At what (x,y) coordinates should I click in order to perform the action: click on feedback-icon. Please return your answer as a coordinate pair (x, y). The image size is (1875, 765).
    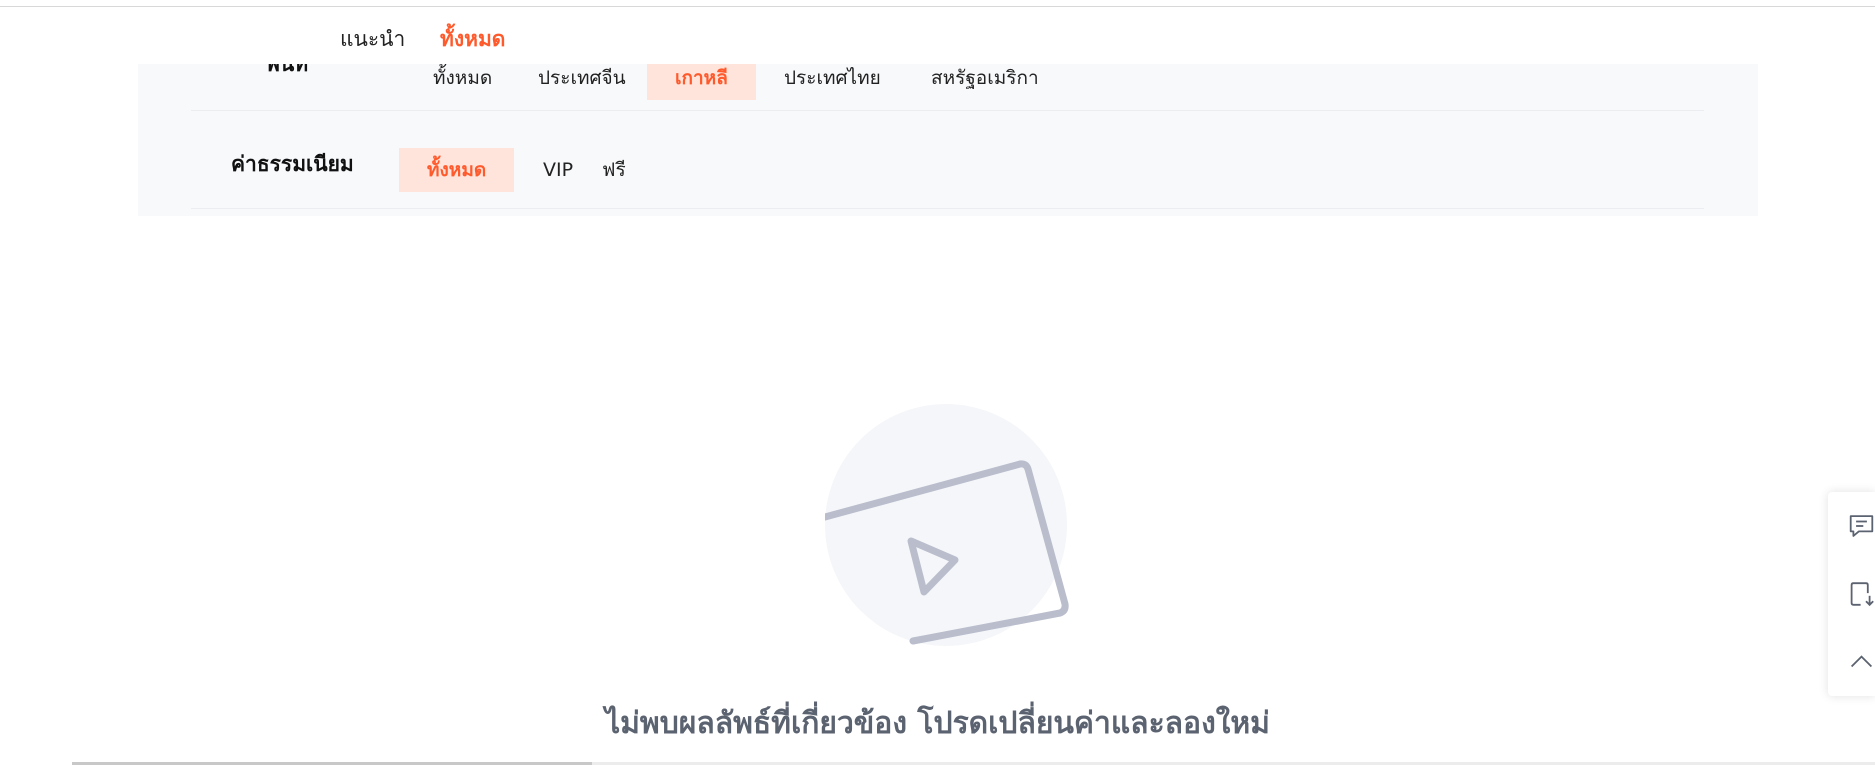
    Looking at the image, I should click on (1861, 526).